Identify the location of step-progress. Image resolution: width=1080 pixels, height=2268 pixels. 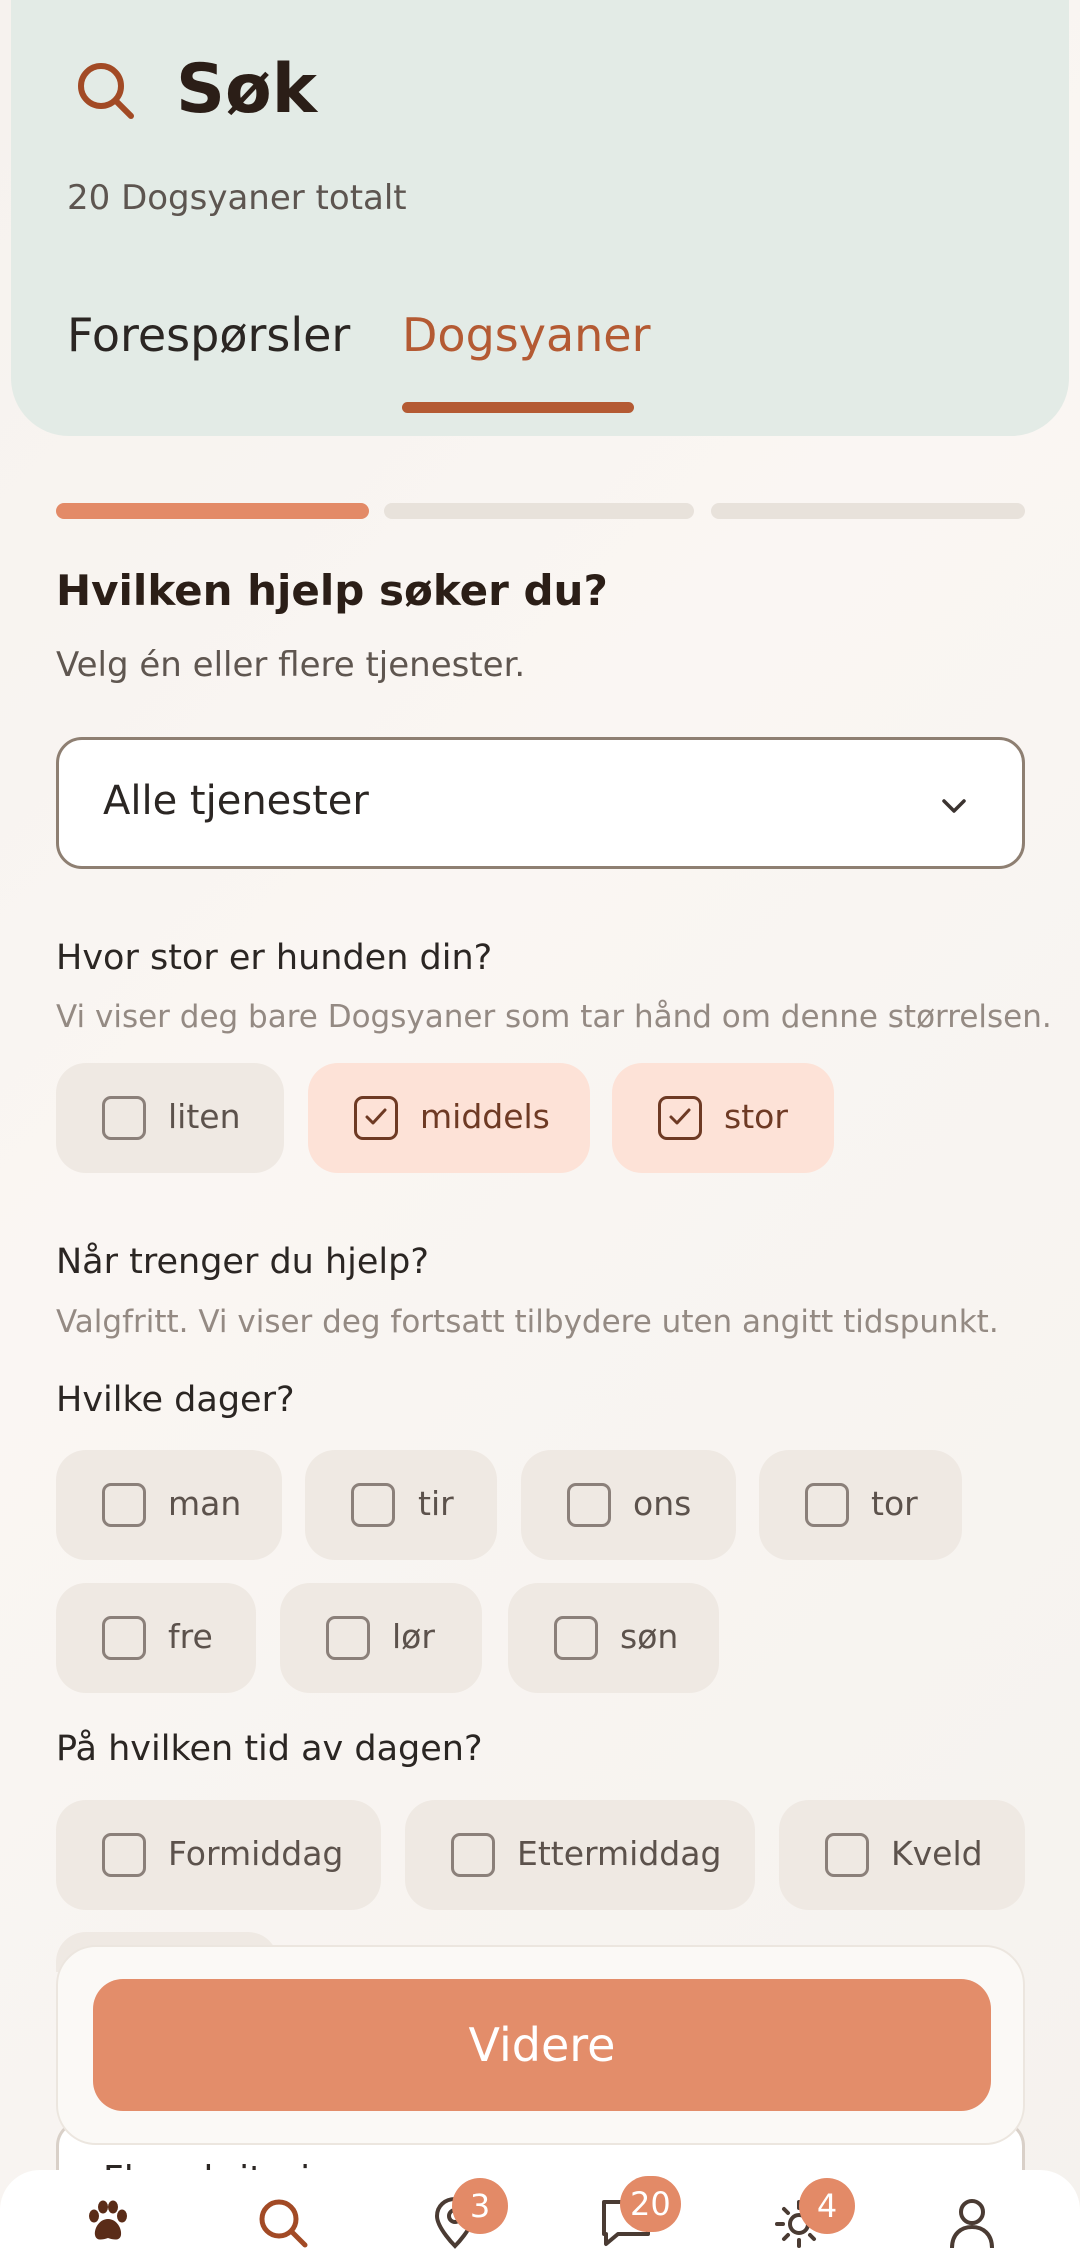
(540, 511).